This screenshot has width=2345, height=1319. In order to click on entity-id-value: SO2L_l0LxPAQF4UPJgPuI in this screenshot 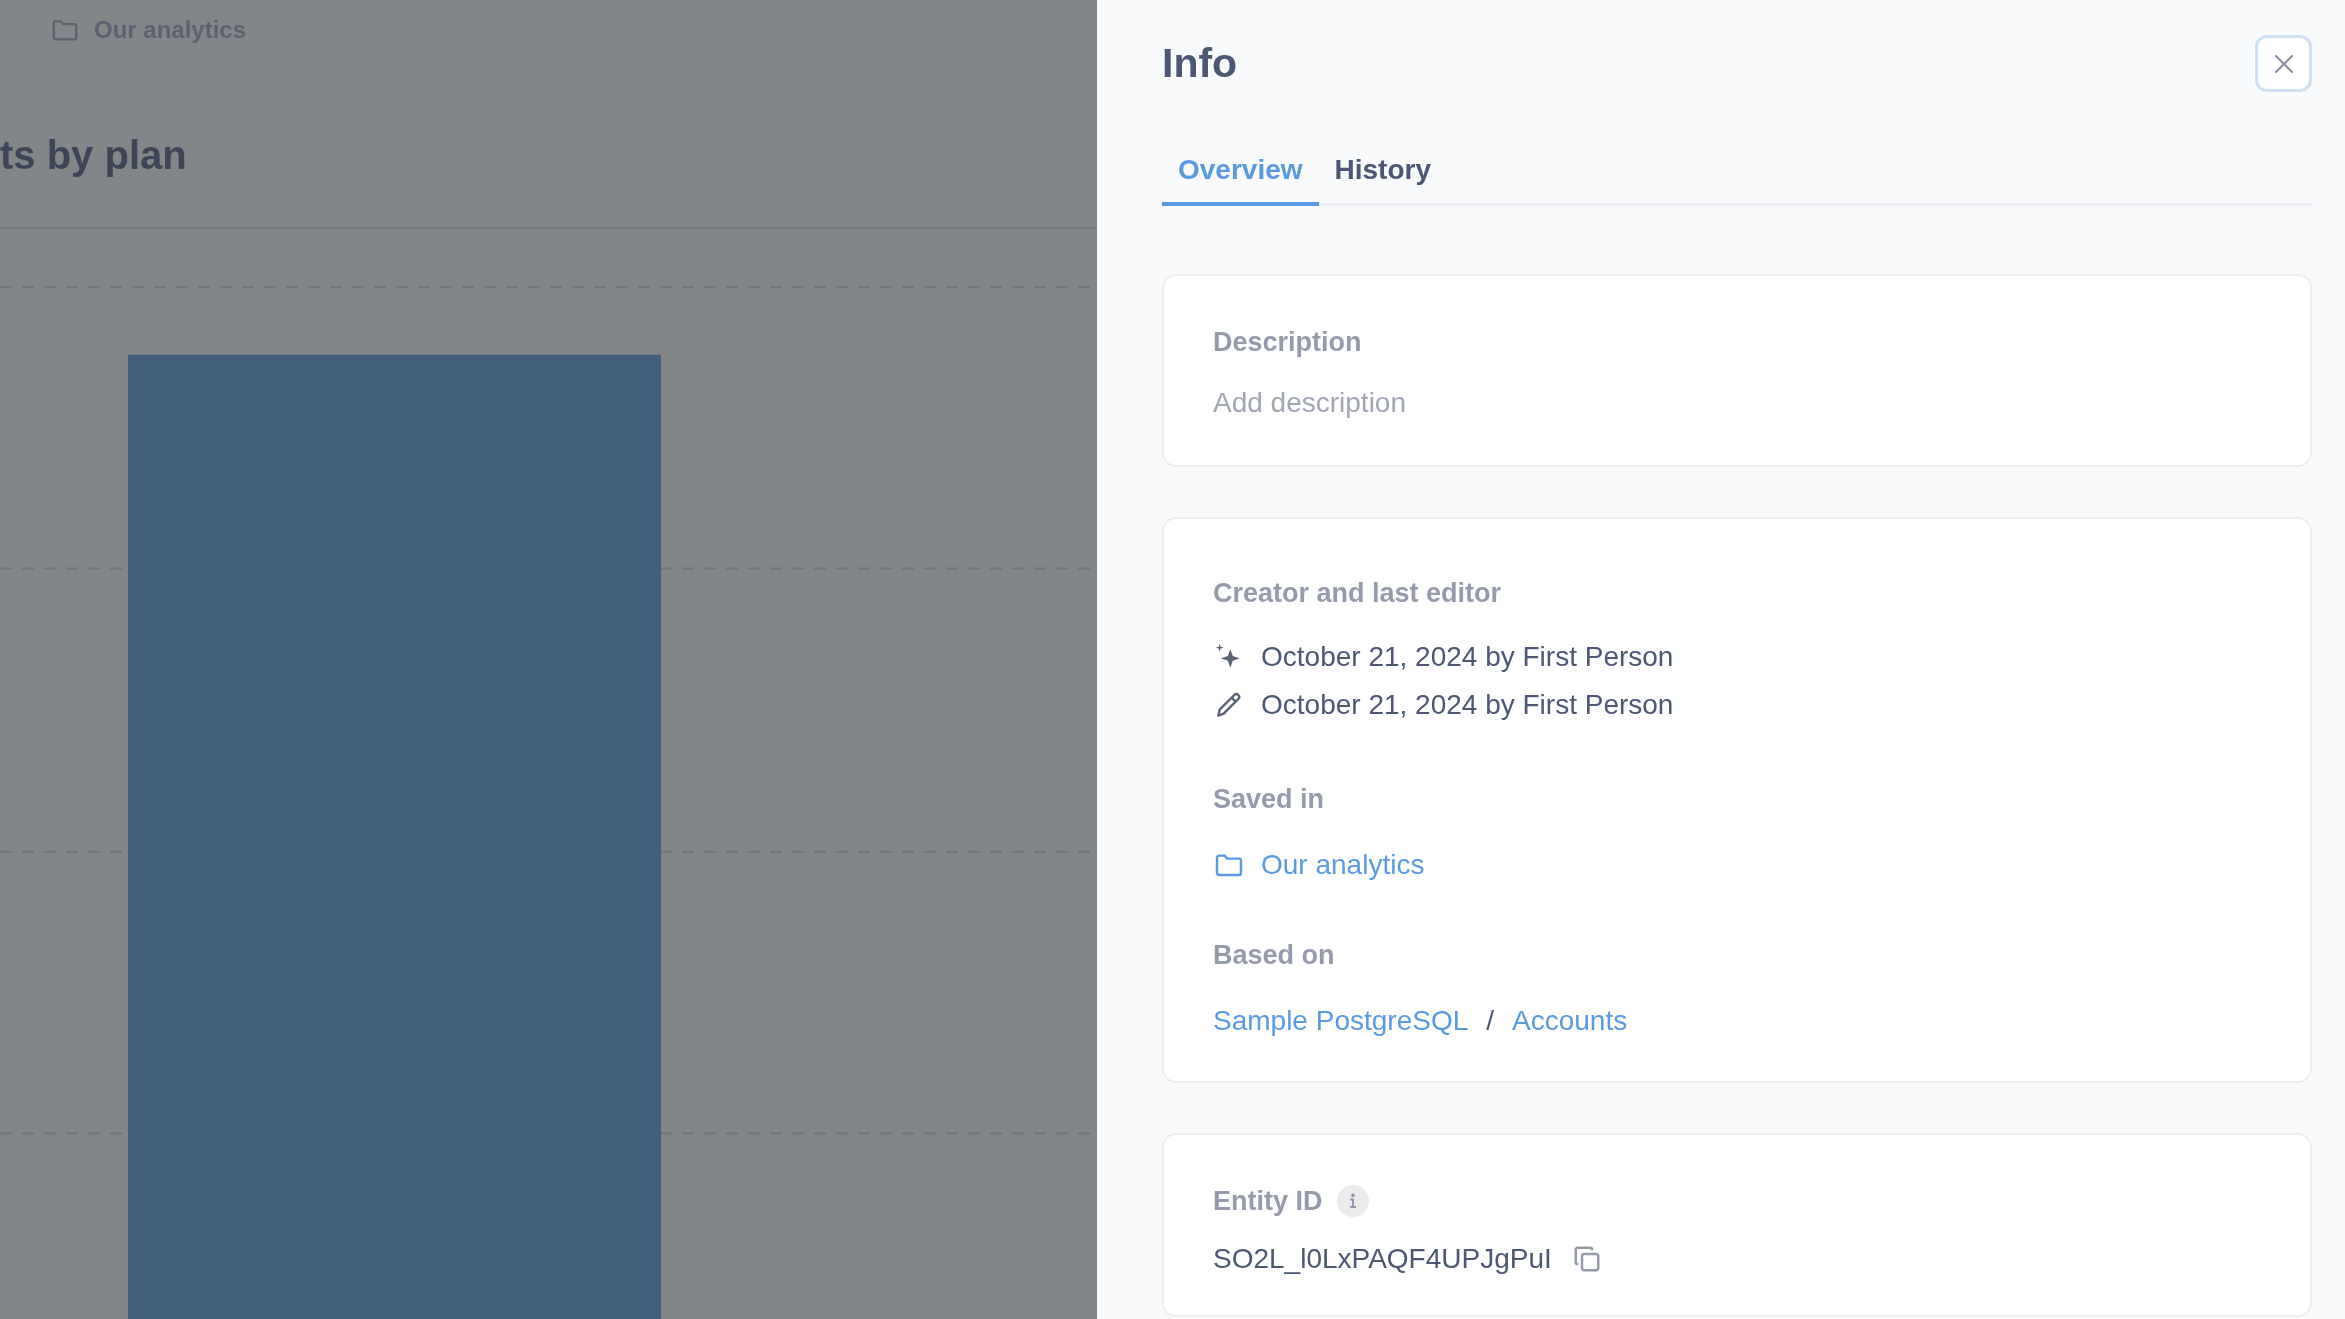, I will do `click(1382, 1259)`.